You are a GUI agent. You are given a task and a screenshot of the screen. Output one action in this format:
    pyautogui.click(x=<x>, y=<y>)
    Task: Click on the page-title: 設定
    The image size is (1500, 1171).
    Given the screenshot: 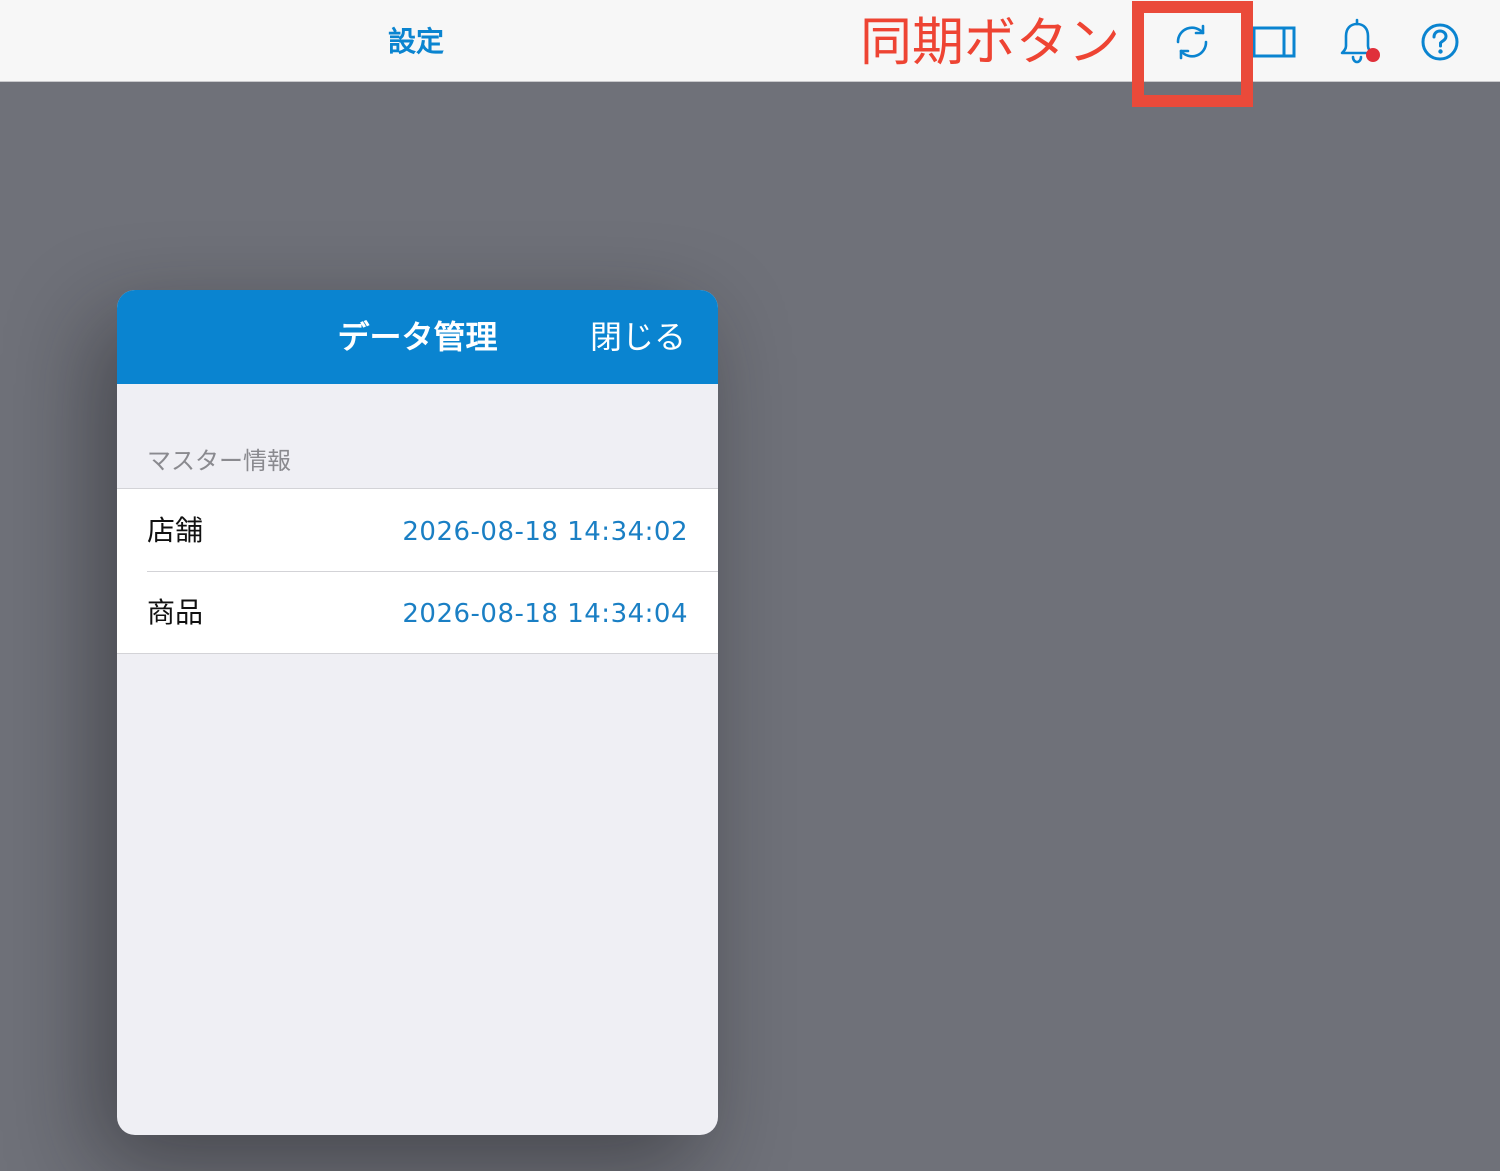 What is the action you would take?
    pyautogui.click(x=415, y=41)
    